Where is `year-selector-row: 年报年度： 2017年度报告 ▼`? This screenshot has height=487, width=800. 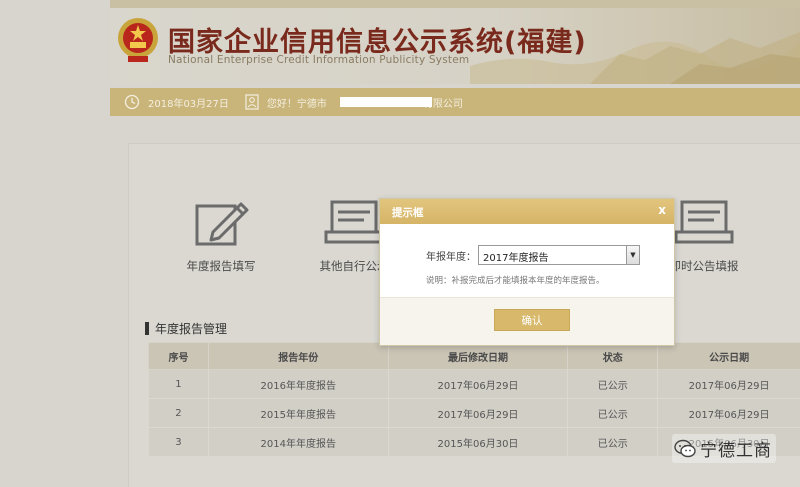 year-selector-row: 年报年度： 2017年度报告 ▼ is located at coordinates (533, 255).